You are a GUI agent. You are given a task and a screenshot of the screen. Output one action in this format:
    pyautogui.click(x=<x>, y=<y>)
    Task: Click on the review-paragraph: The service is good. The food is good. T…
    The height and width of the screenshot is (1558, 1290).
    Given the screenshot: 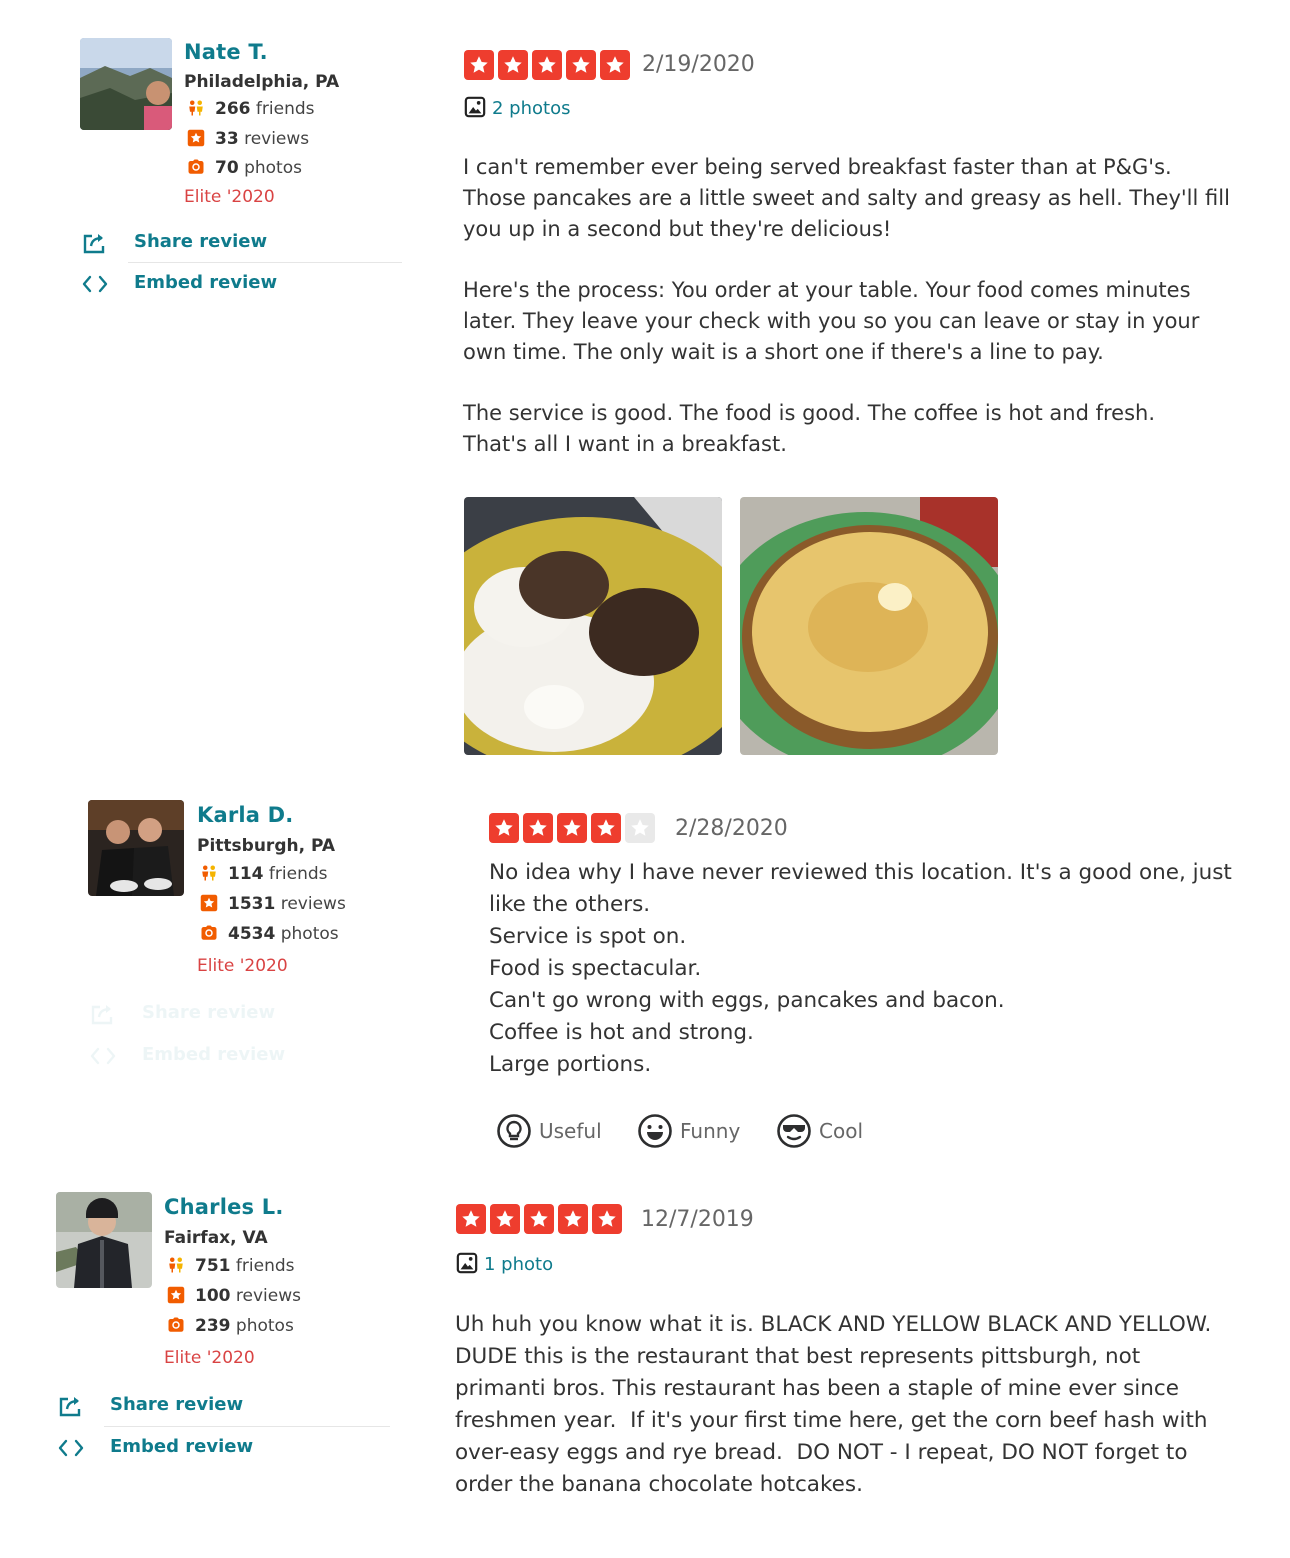 What is the action you would take?
    pyautogui.click(x=809, y=428)
    